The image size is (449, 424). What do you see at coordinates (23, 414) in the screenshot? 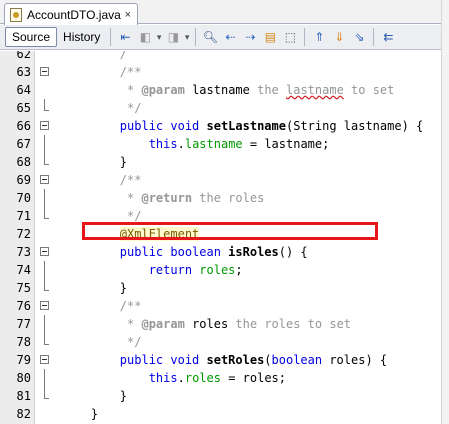
I see `line-number: 82` at bounding box center [23, 414].